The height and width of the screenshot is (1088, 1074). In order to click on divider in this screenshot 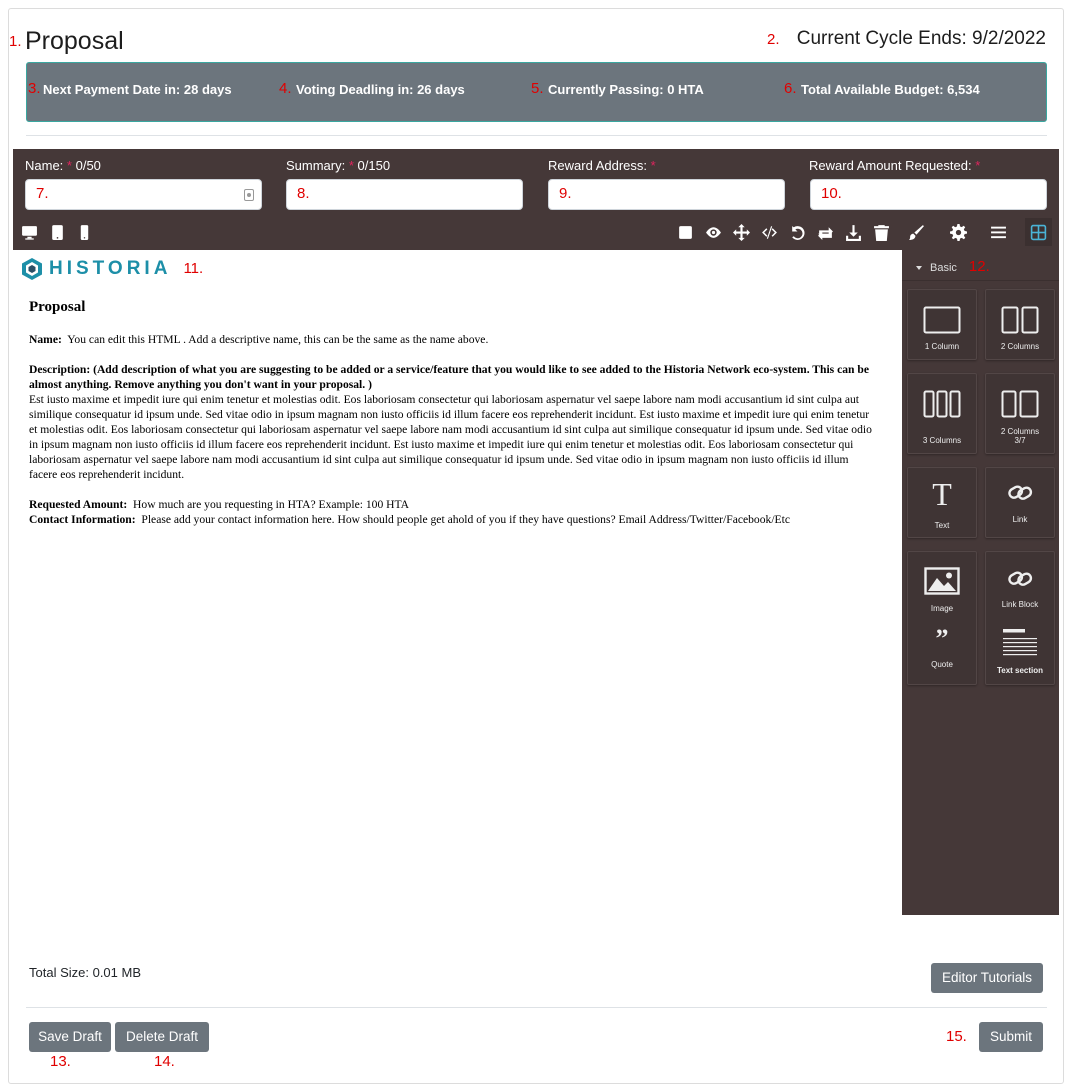, I will do `click(536, 135)`.